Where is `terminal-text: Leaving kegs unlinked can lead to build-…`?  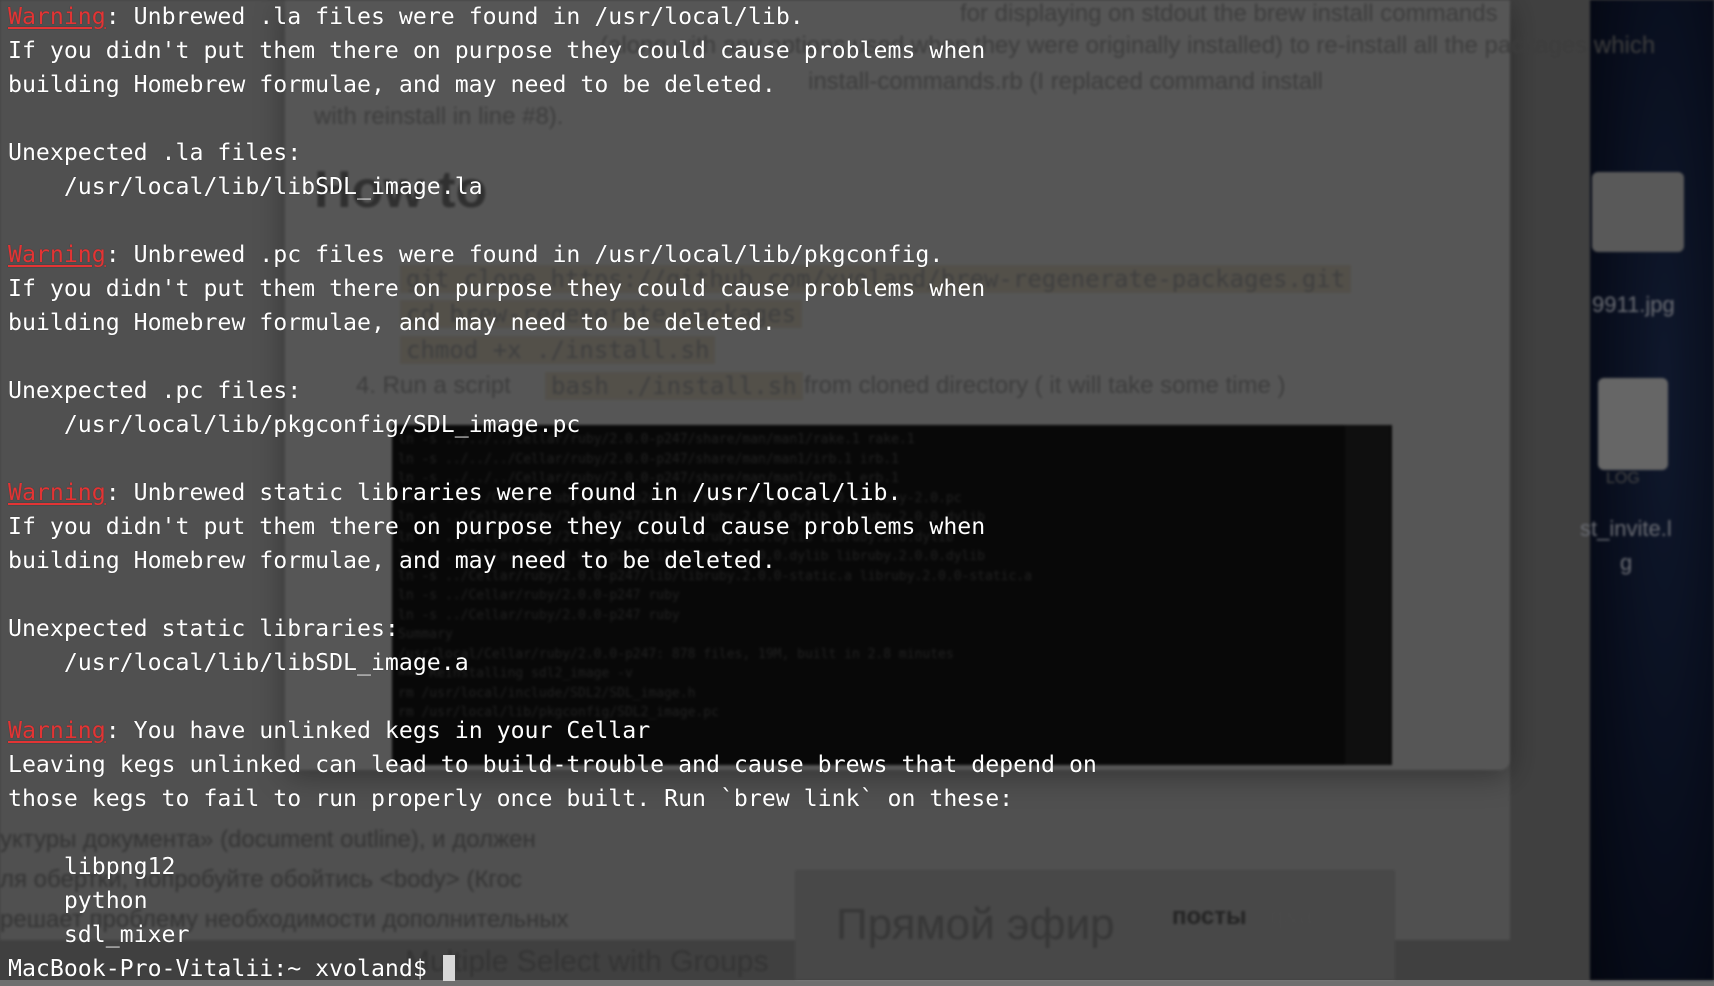 terminal-text: Leaving kegs unlinked can lead to build-… is located at coordinates (552, 764).